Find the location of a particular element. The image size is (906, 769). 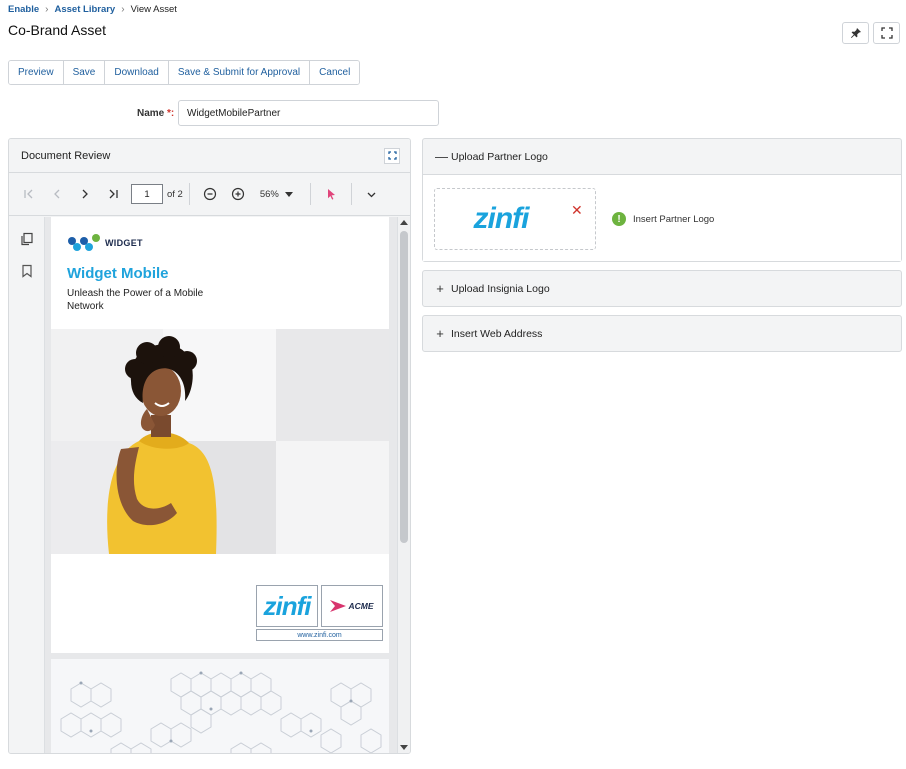

page-count: of 2 is located at coordinates (175, 194).